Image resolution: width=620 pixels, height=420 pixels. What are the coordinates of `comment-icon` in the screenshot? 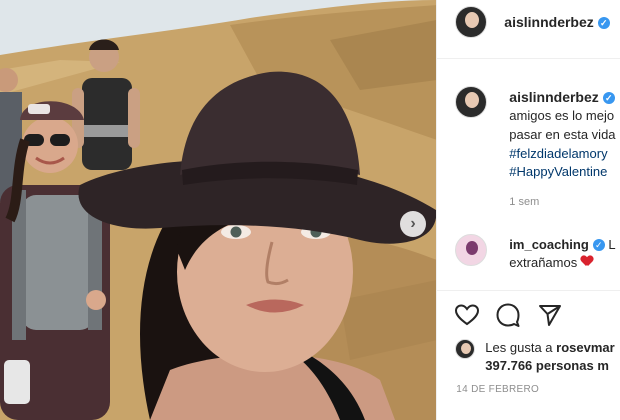 It's located at (508, 315).